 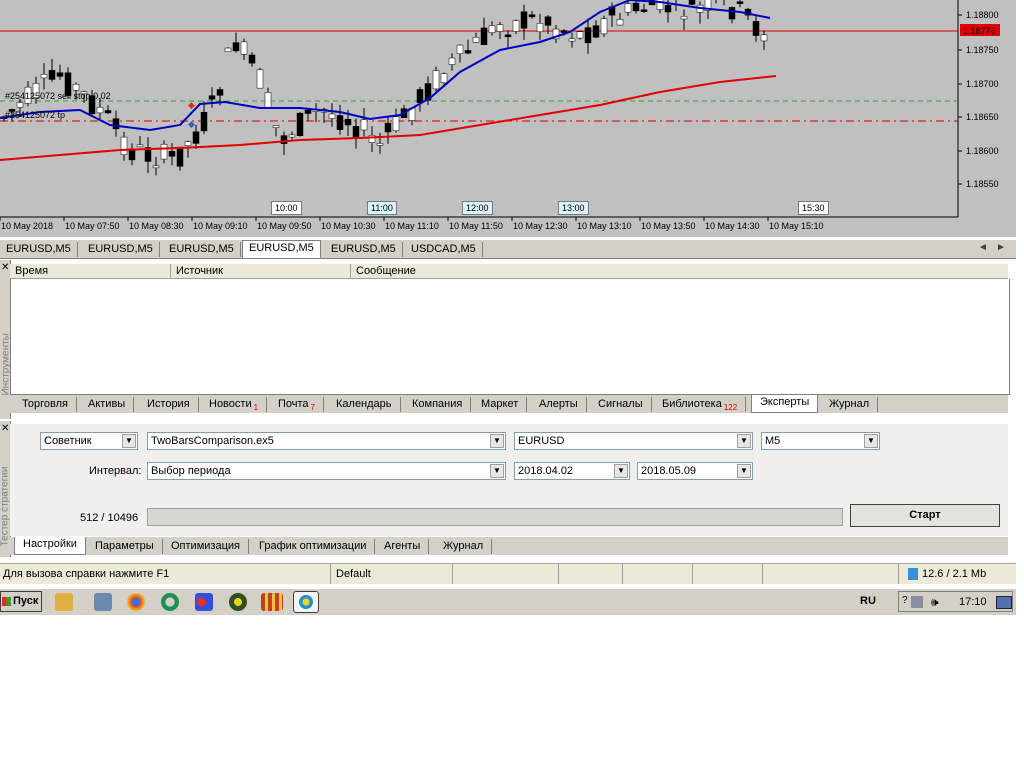 What do you see at coordinates (313, 546) in the screenshot?
I see `tab-optimization-graph: График оптимизации` at bounding box center [313, 546].